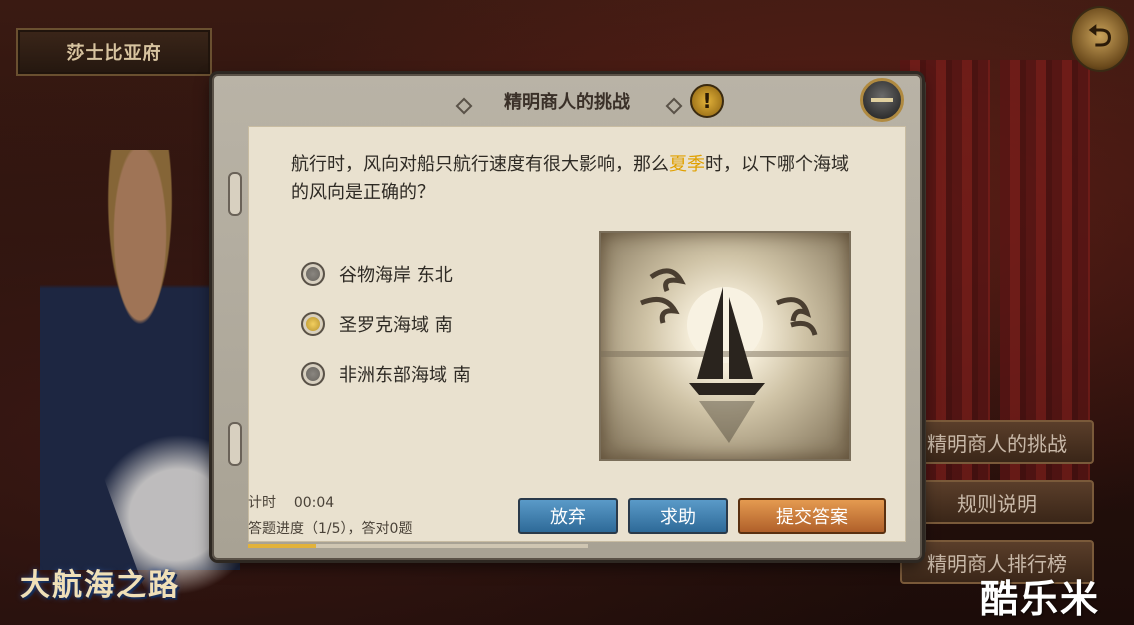  What do you see at coordinates (568, 516) in the screenshot?
I see `abandon-button: 放弃` at bounding box center [568, 516].